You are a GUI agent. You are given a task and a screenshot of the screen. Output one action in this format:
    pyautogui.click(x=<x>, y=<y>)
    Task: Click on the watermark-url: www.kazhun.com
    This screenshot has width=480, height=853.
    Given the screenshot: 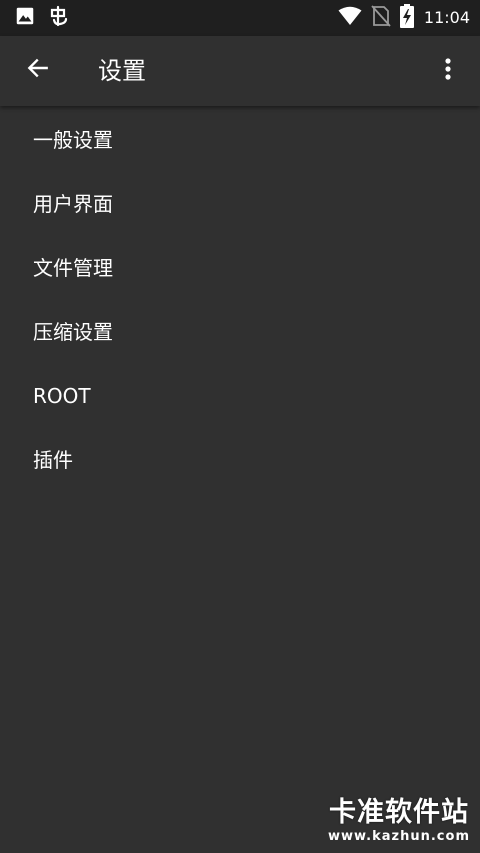 What is the action you would take?
    pyautogui.click(x=398, y=836)
    